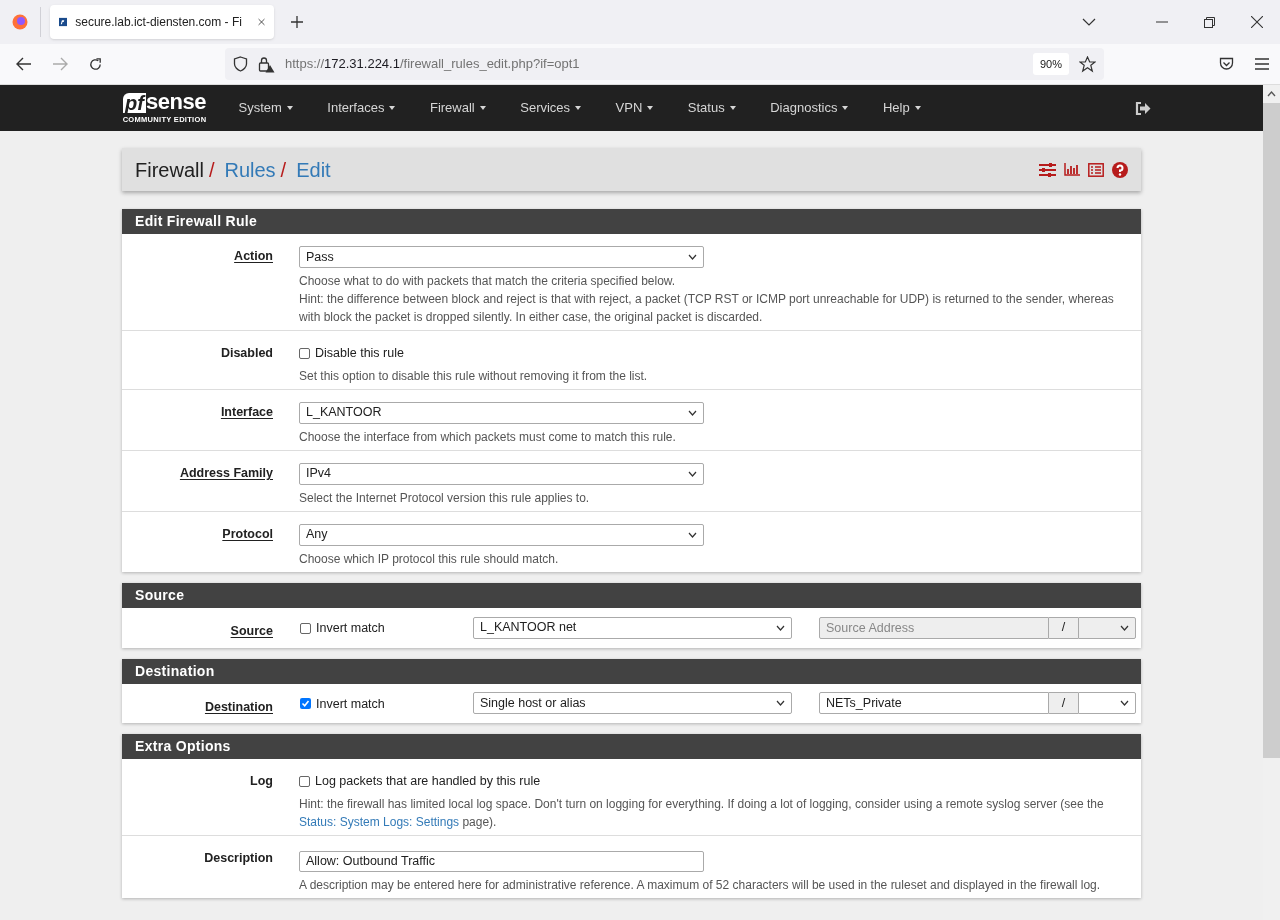 The image size is (1280, 920). What do you see at coordinates (246, 353) in the screenshot?
I see `field-label: Disabled` at bounding box center [246, 353].